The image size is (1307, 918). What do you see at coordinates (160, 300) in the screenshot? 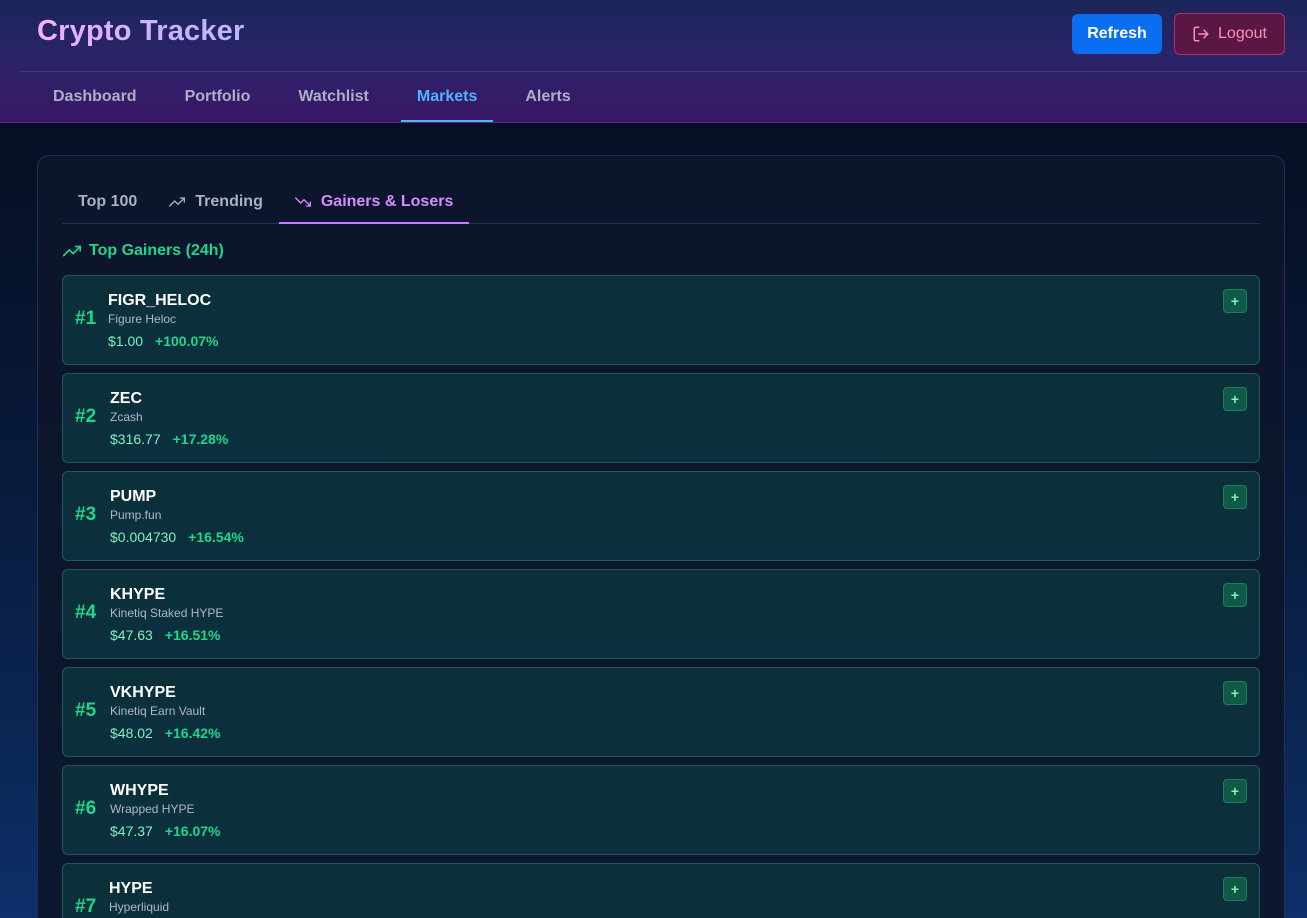
I see `coin-symbol: FIGR_HELOC` at bounding box center [160, 300].